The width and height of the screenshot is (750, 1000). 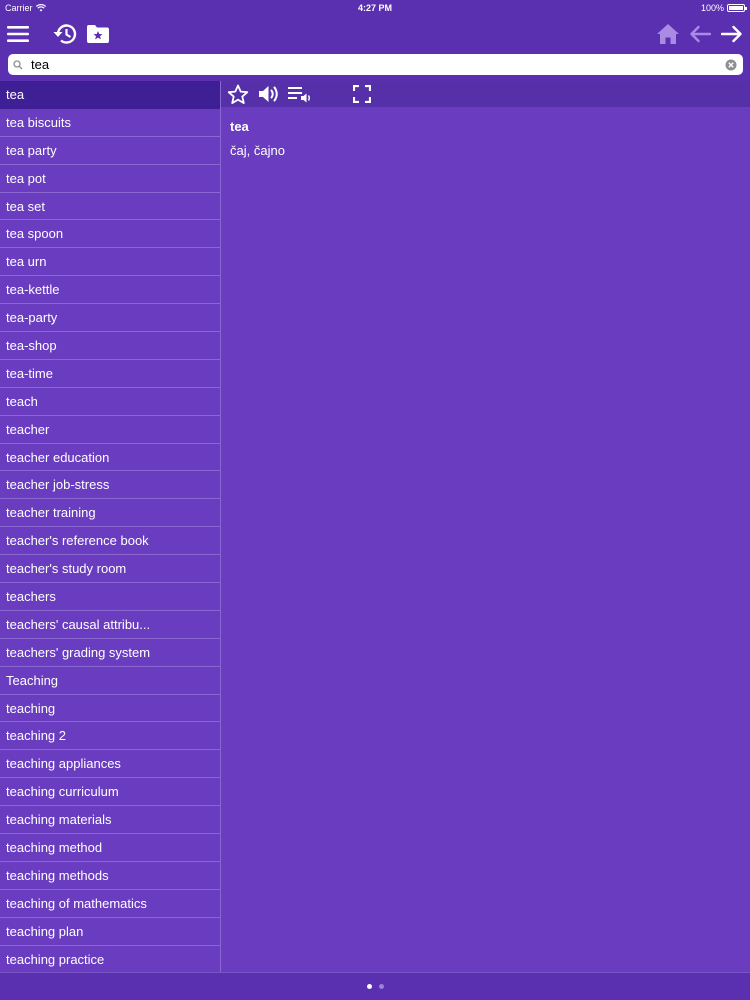 What do you see at coordinates (110, 820) in the screenshot?
I see `word-list-item: teaching materials` at bounding box center [110, 820].